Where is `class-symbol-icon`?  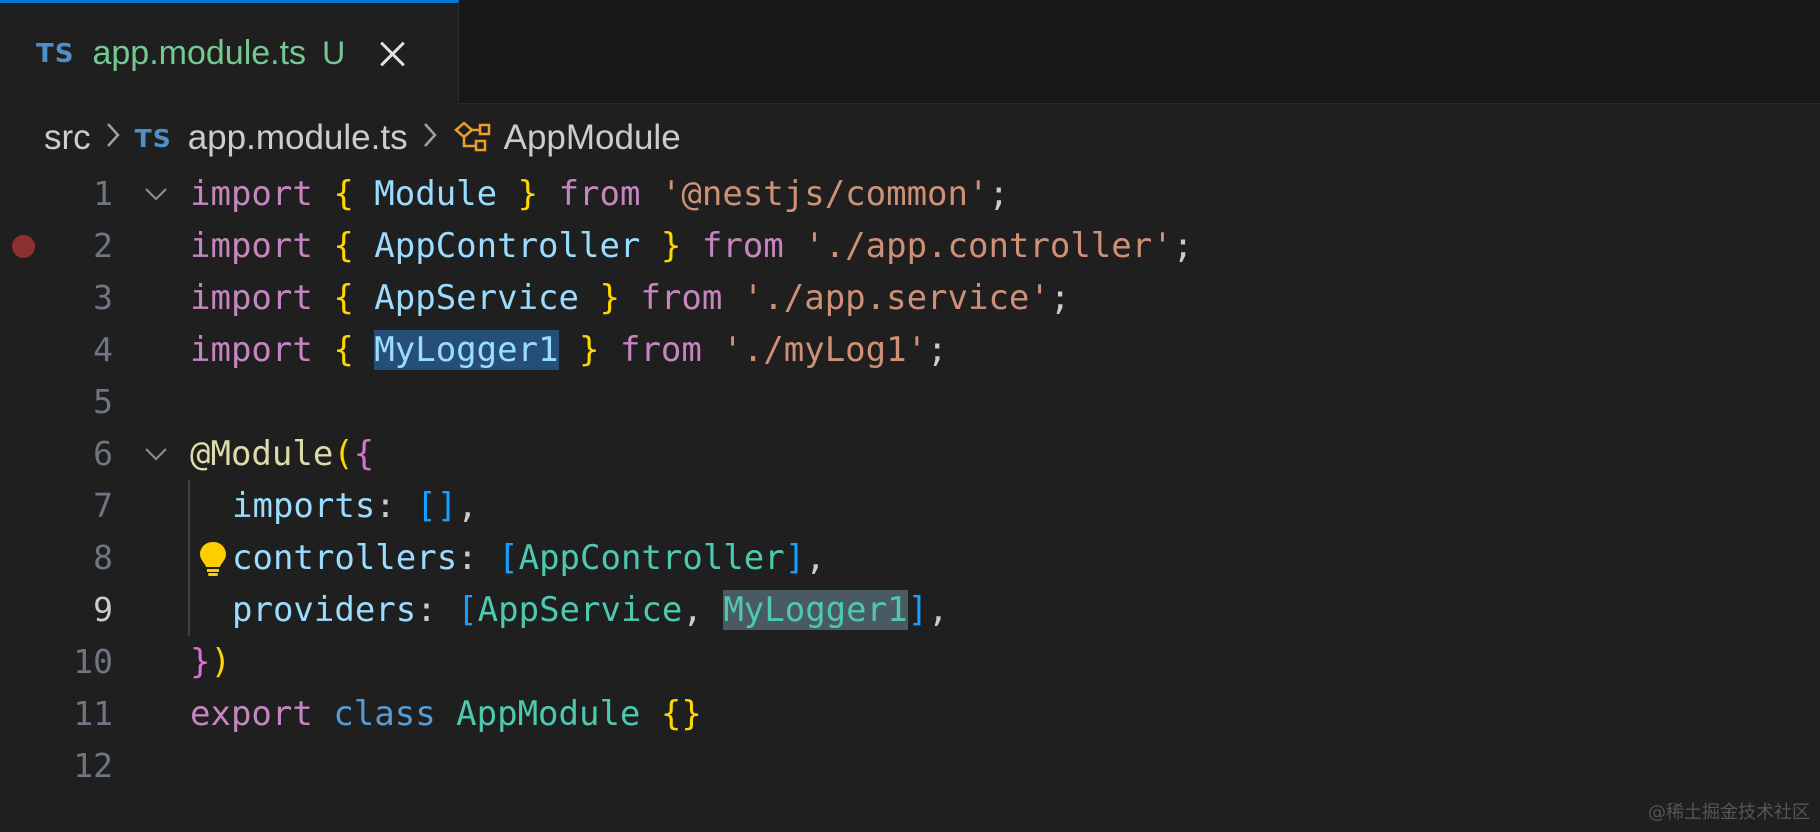
class-symbol-icon is located at coordinates (472, 138).